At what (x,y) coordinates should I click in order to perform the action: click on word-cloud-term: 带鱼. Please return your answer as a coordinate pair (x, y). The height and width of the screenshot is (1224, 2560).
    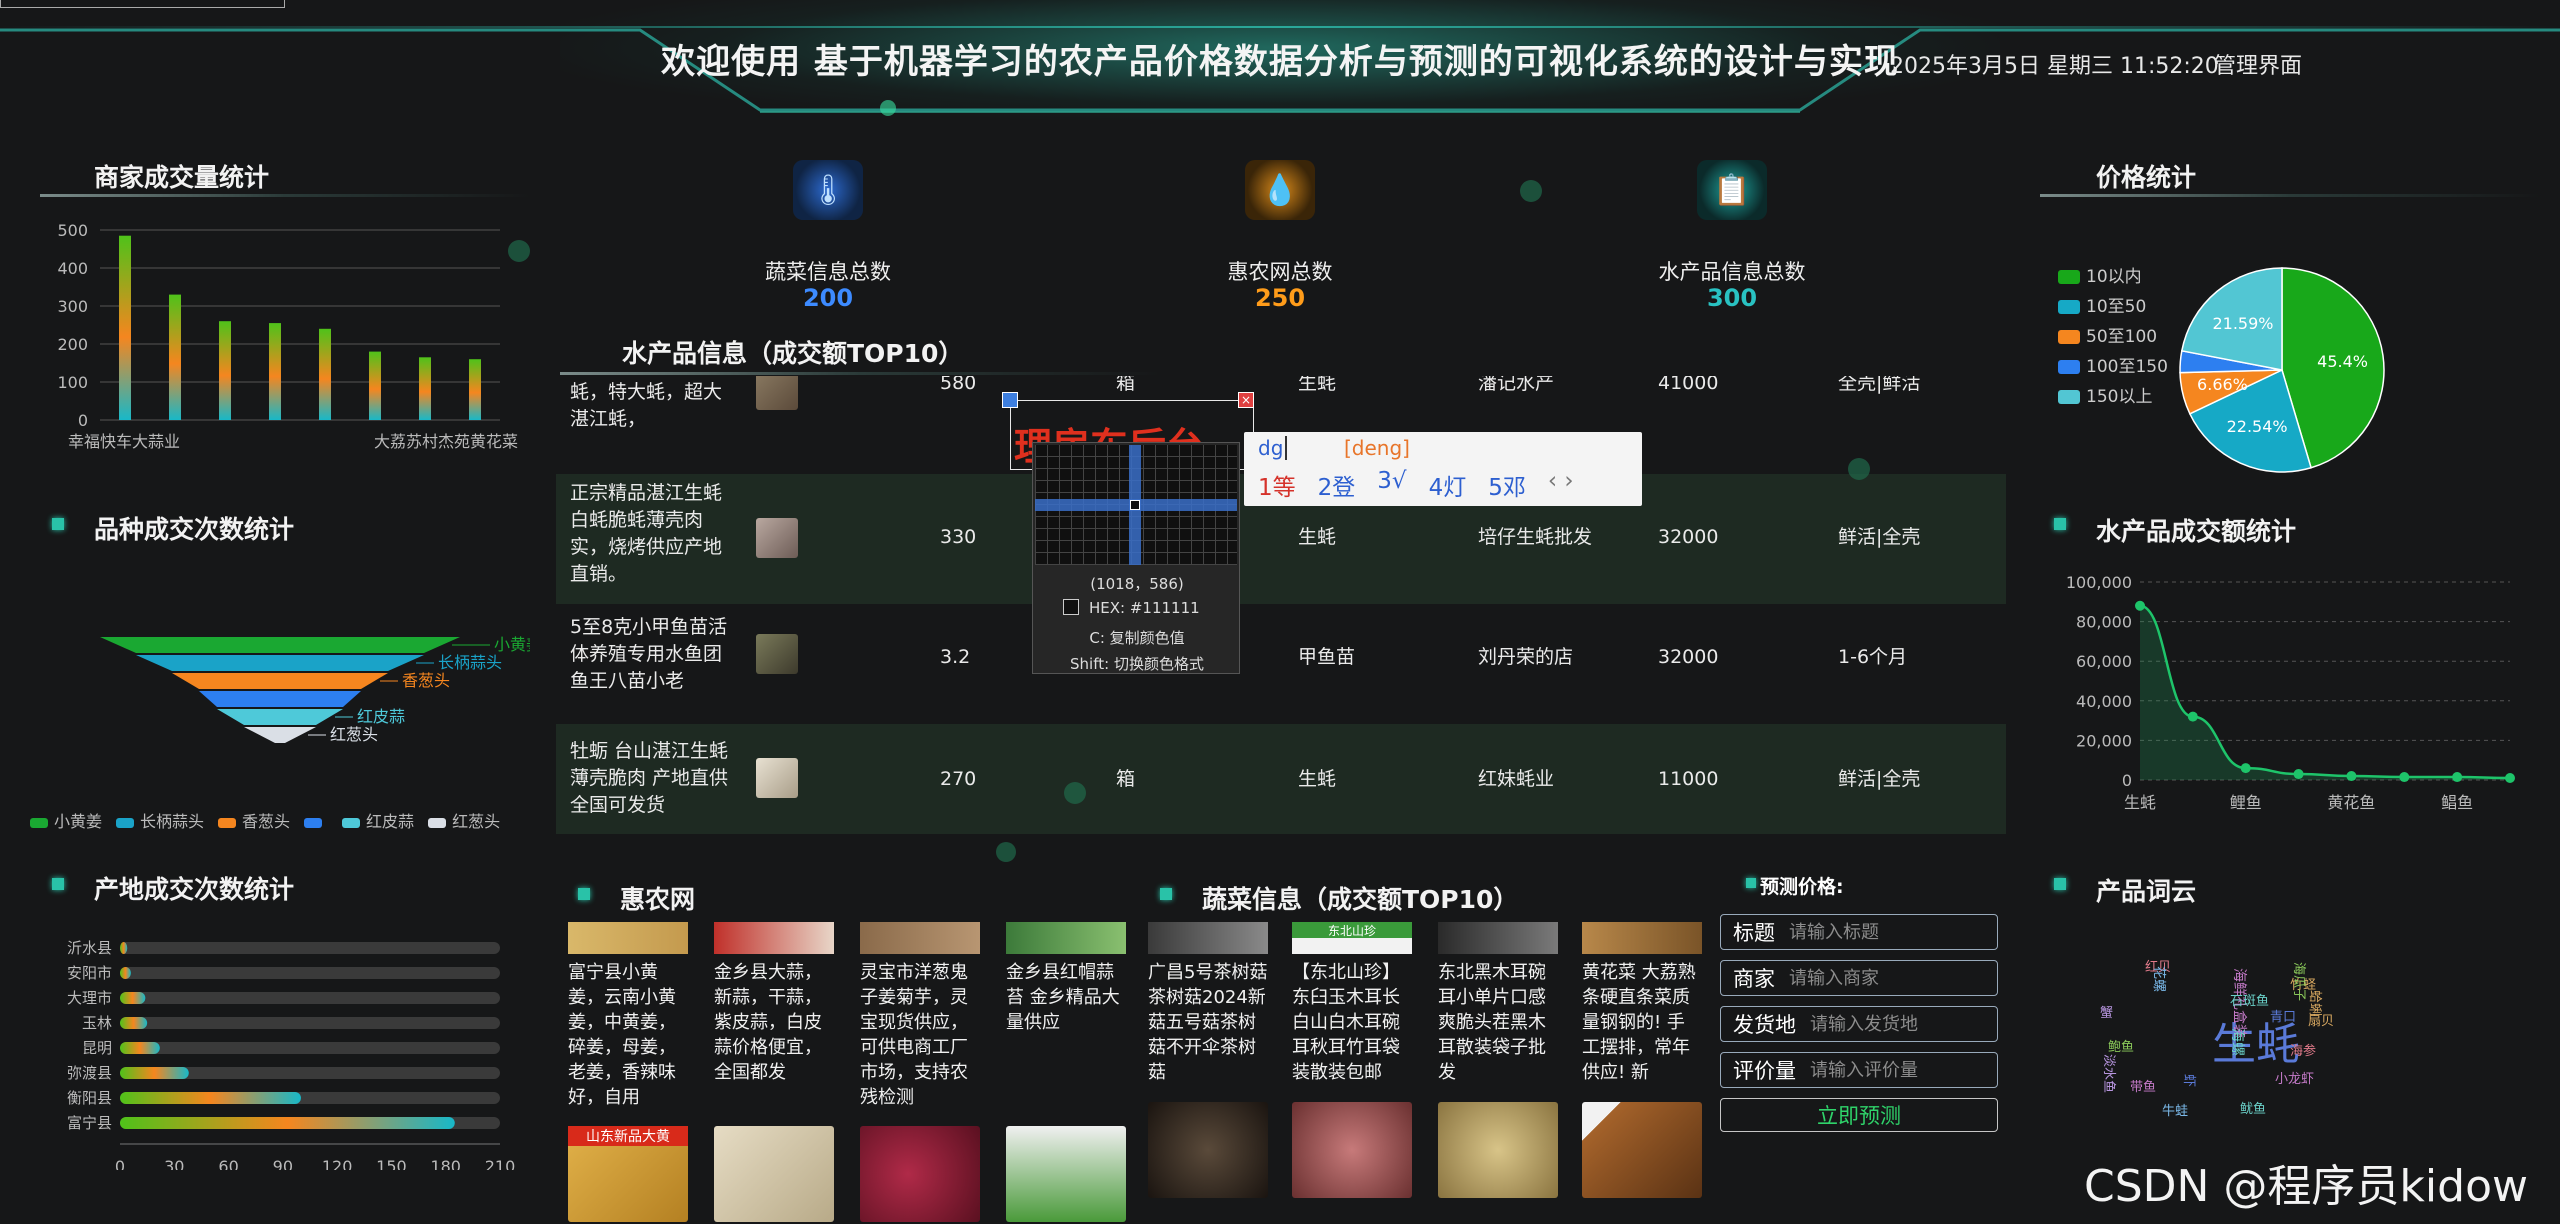
    Looking at the image, I should click on (2143, 1085).